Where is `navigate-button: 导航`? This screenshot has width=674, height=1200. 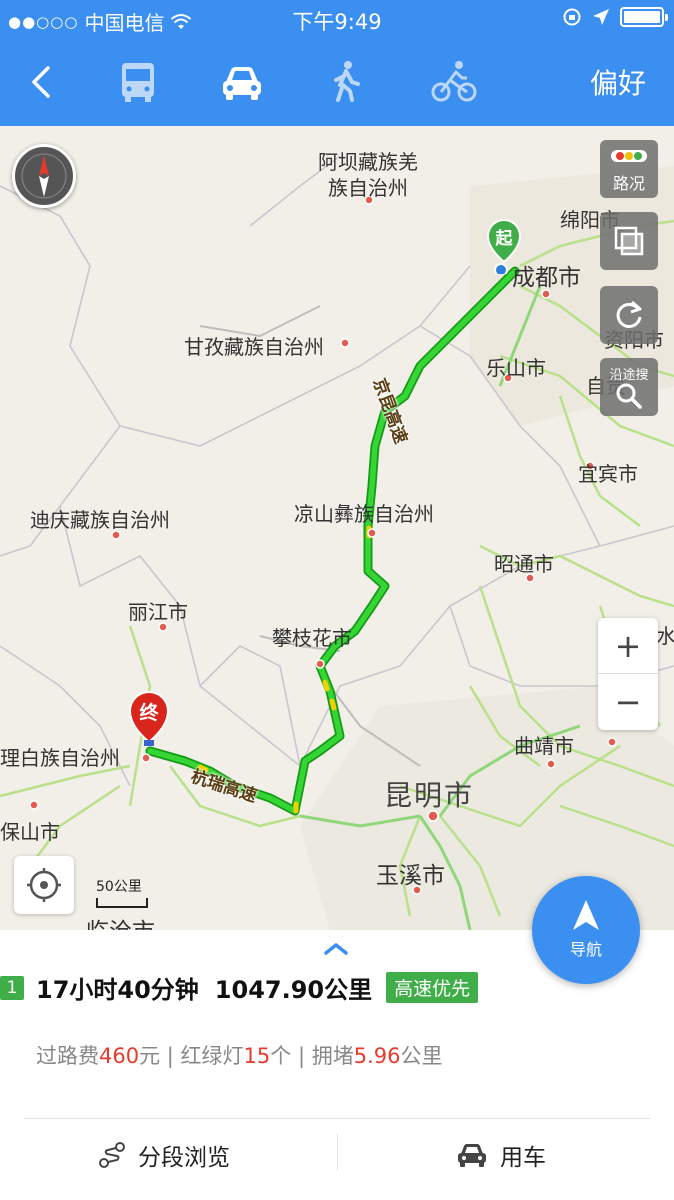 navigate-button: 导航 is located at coordinates (586, 930).